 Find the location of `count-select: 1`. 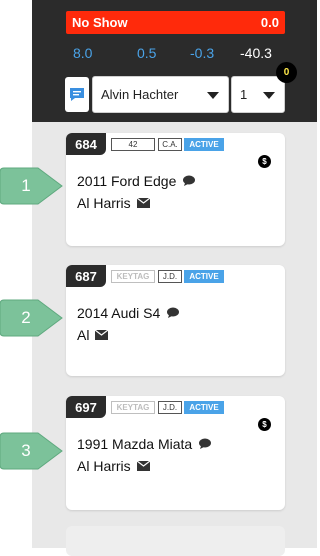

count-select: 1 is located at coordinates (258, 94).